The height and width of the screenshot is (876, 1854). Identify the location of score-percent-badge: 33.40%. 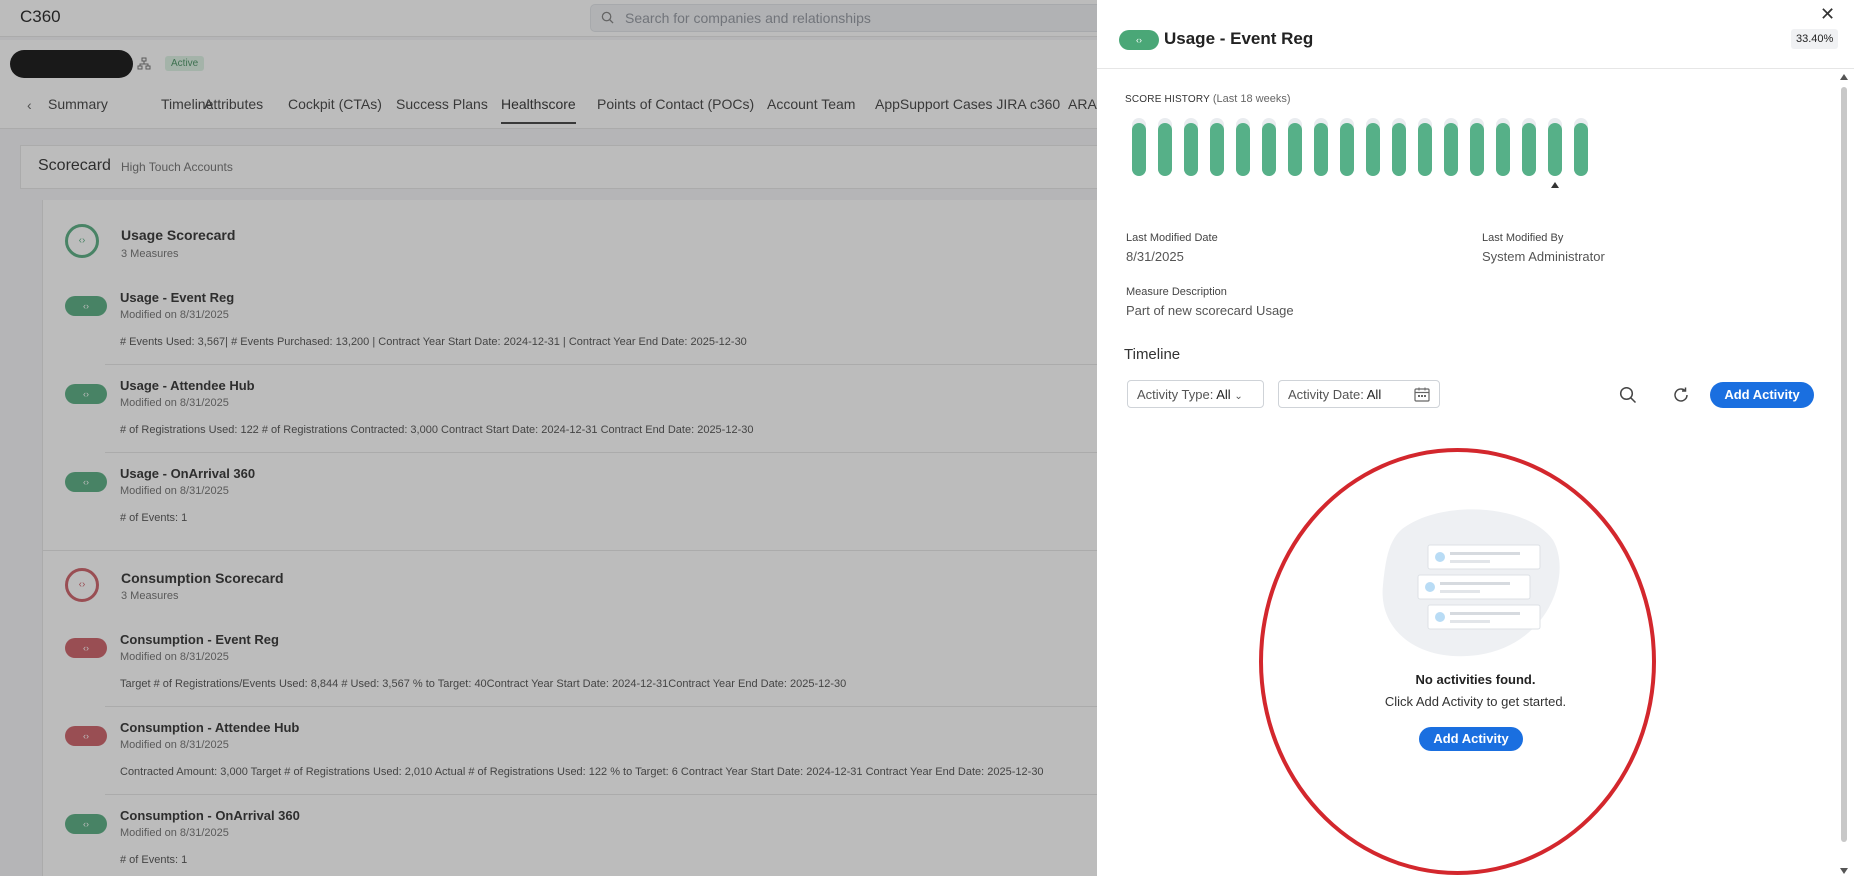
(1815, 39).